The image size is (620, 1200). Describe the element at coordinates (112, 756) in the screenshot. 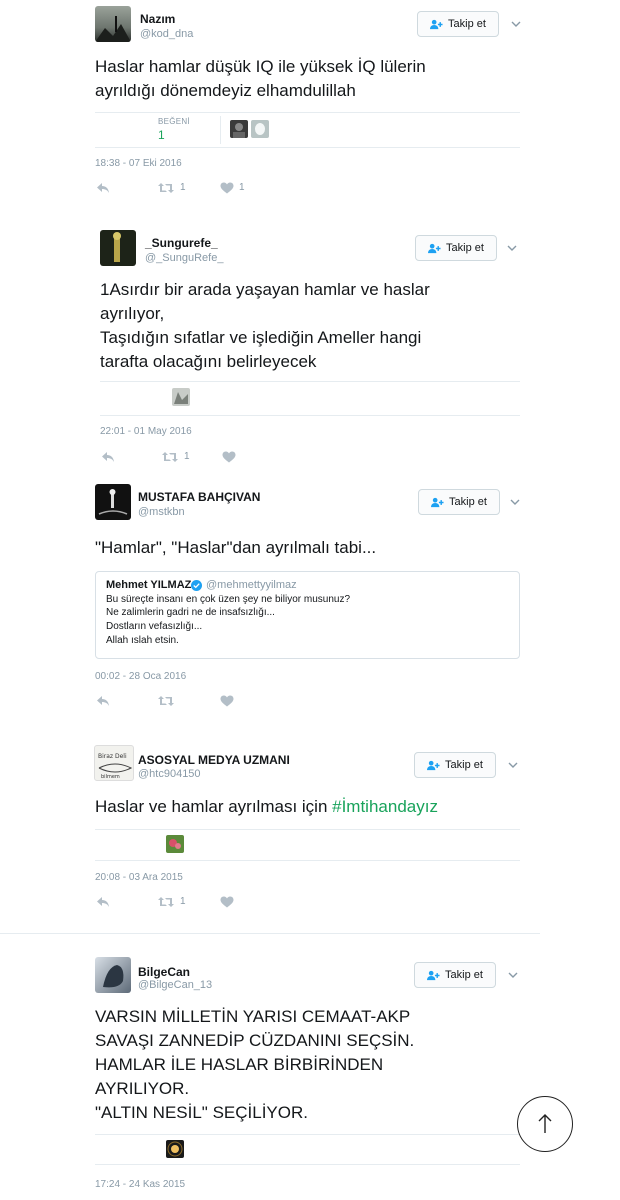

I see `svg-text: Biraz Deli` at that location.